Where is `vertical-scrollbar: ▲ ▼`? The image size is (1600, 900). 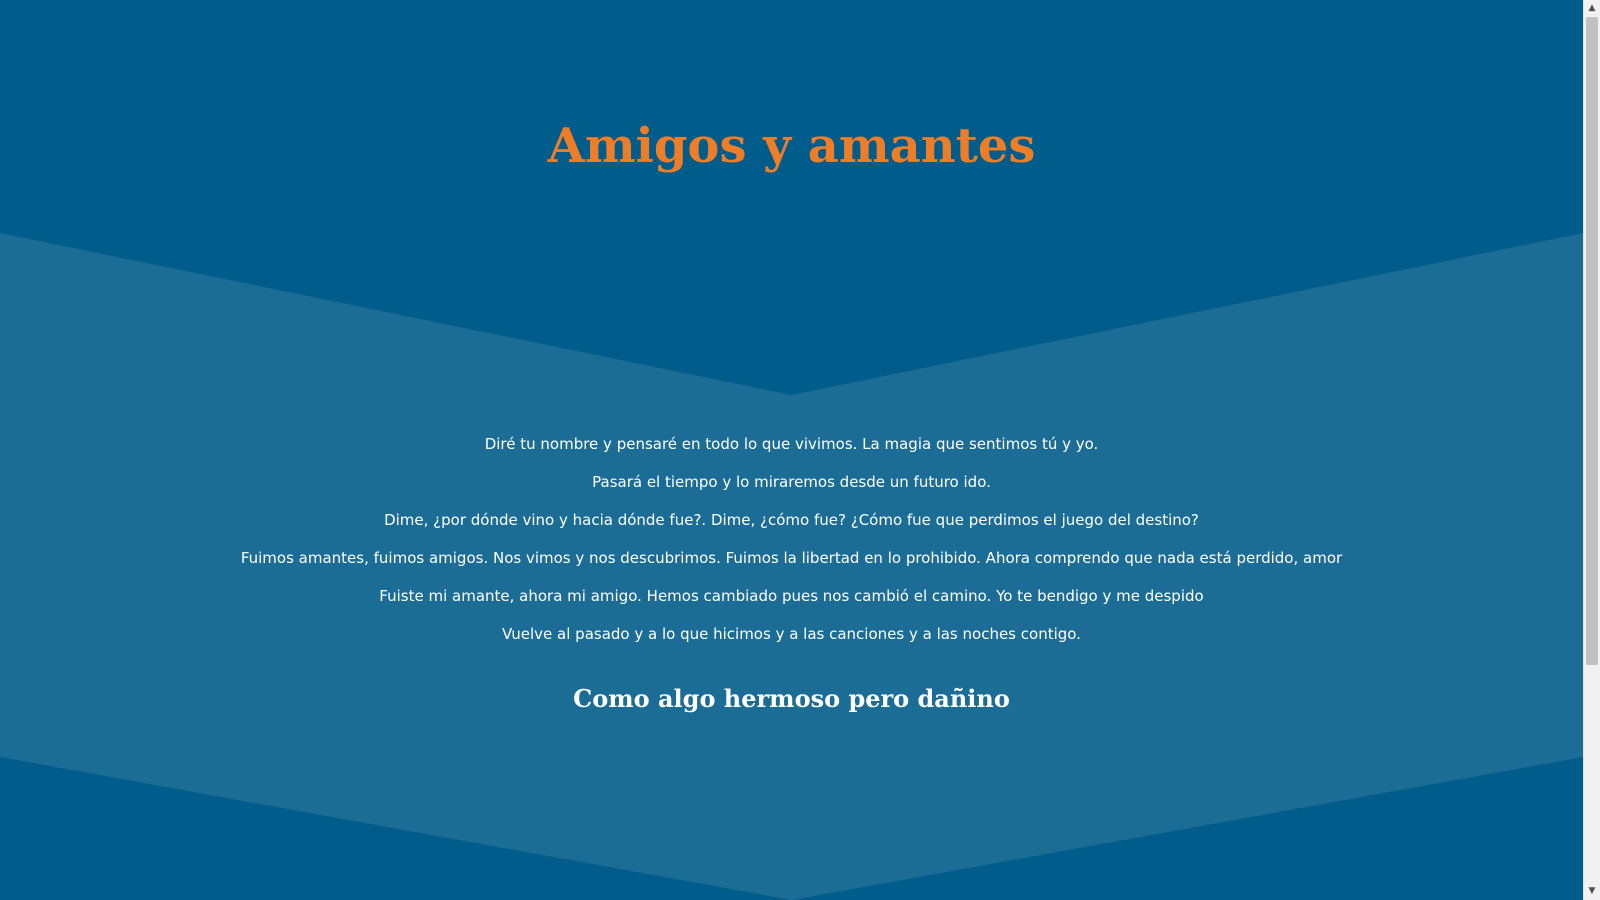
vertical-scrollbar: ▲ ▼ is located at coordinates (1591, 450).